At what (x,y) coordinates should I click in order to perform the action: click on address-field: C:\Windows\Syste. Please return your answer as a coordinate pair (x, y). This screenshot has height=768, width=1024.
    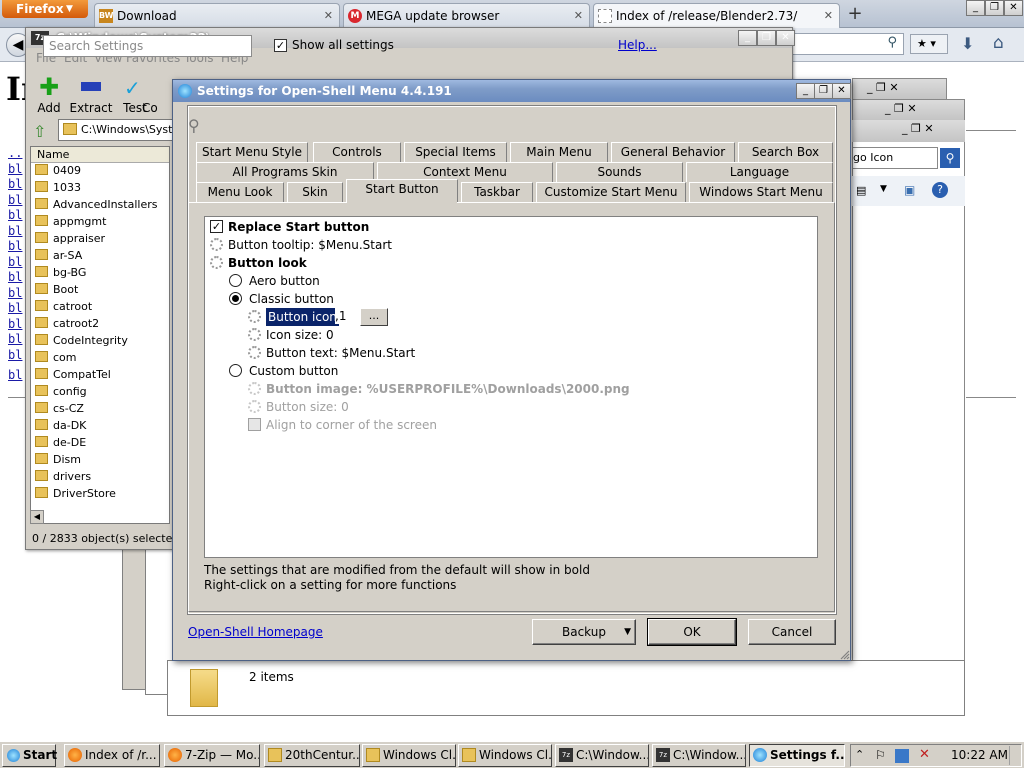
    Looking at the image, I should click on (118, 130).